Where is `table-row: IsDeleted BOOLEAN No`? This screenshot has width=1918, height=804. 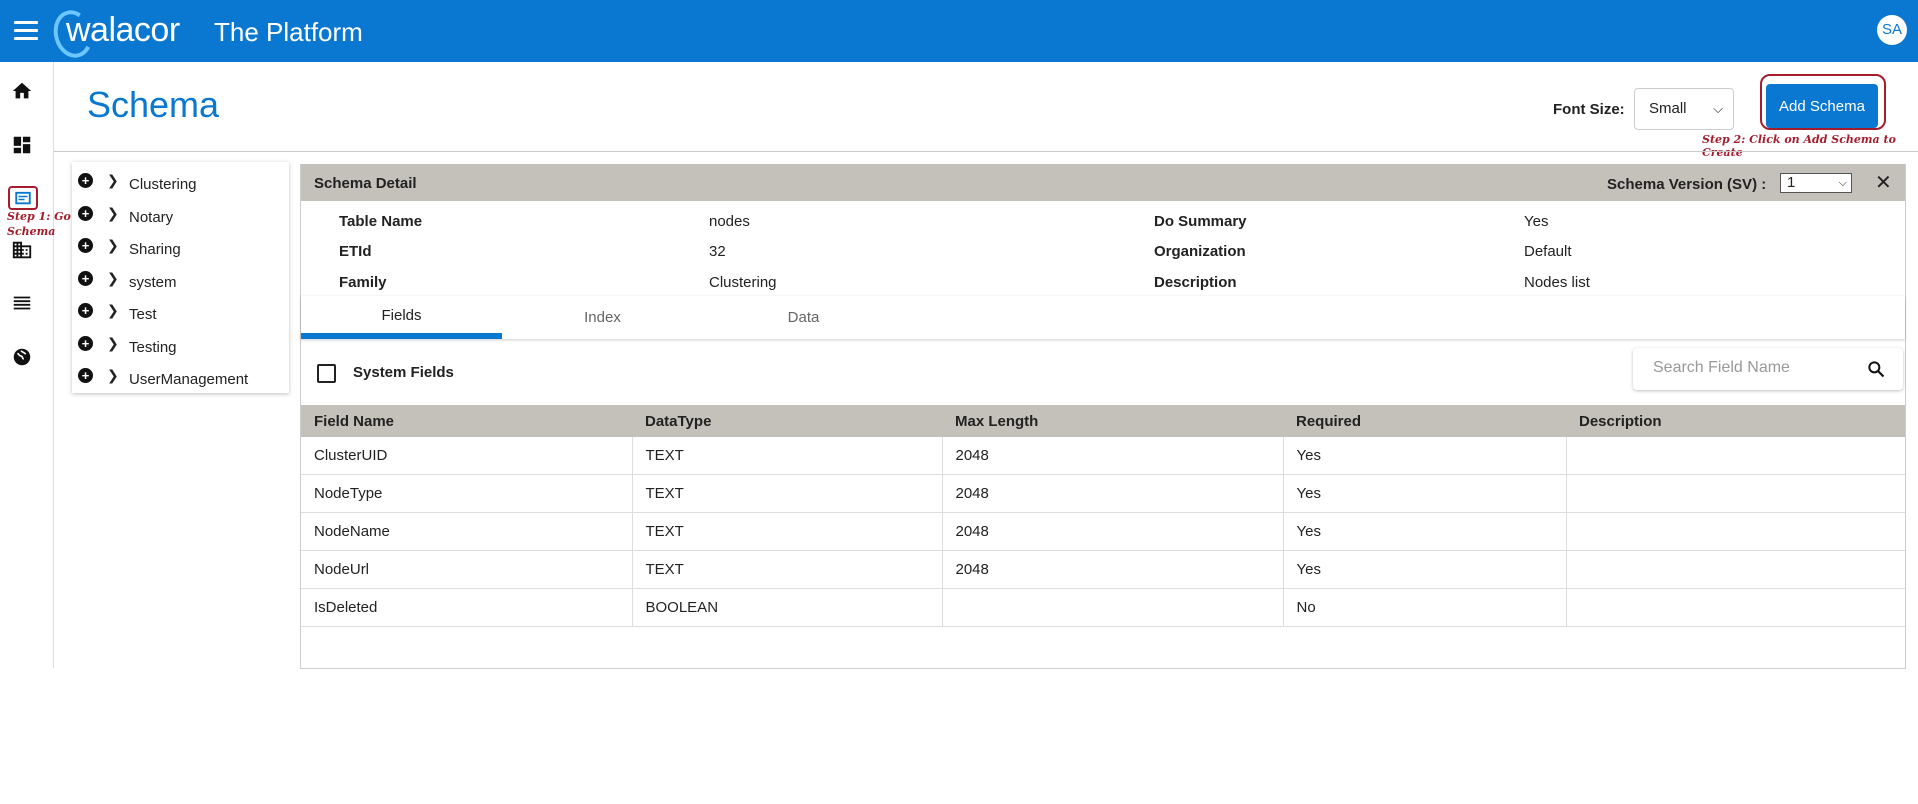
table-row: IsDeleted BOOLEAN No is located at coordinates (1103, 607).